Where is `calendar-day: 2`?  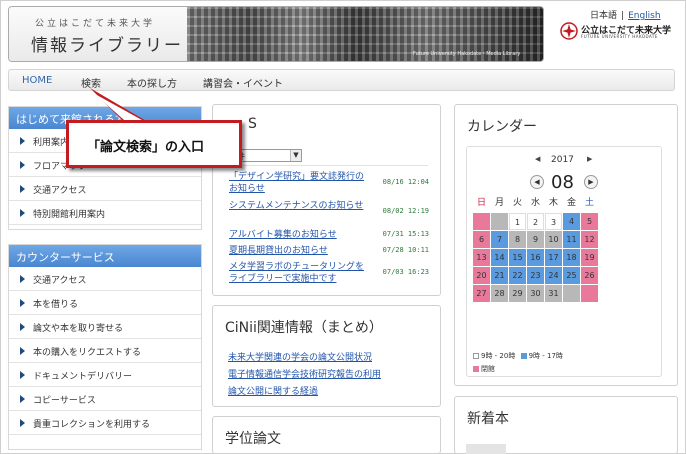
calendar-day: 2 is located at coordinates (535, 221).